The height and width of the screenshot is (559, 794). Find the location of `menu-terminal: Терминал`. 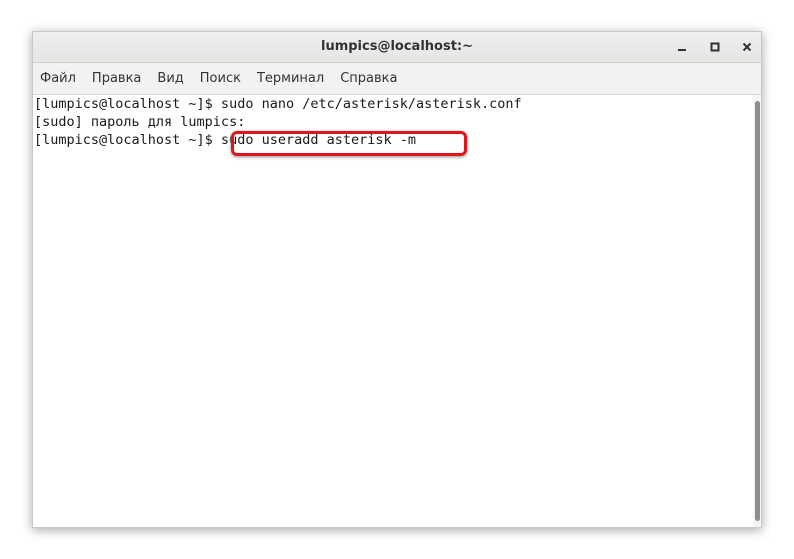

menu-terminal: Терминал is located at coordinates (290, 78).